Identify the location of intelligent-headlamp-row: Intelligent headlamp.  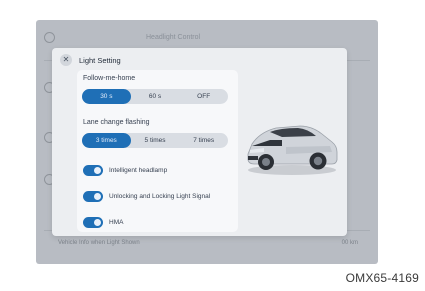
(125, 170).